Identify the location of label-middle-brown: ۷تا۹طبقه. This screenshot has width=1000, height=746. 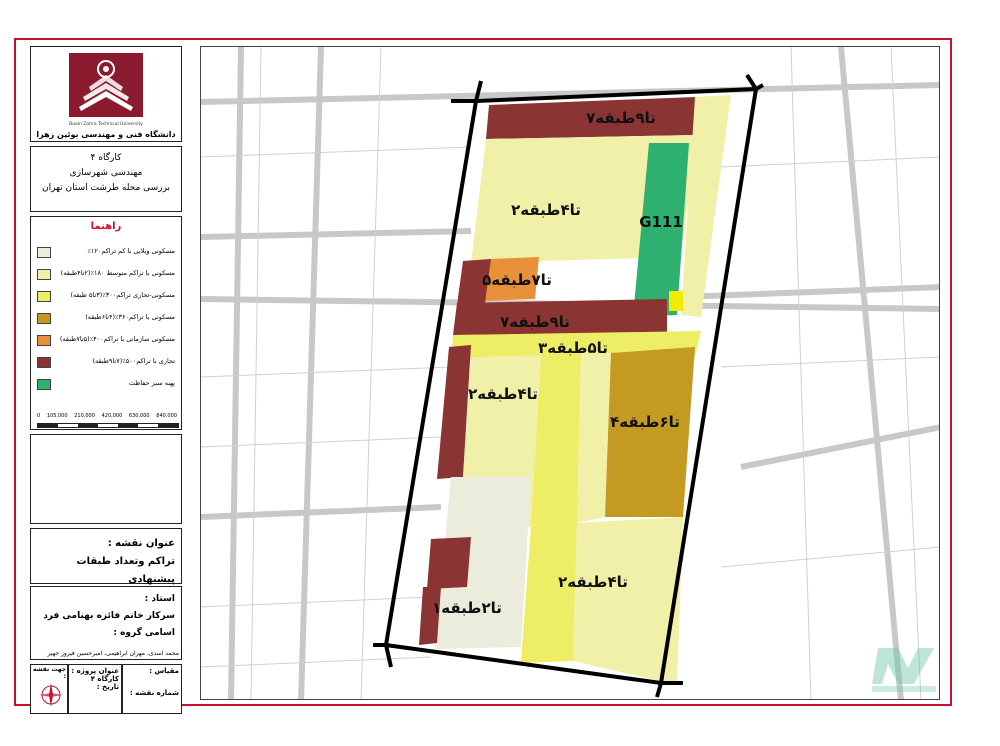
(535, 322).